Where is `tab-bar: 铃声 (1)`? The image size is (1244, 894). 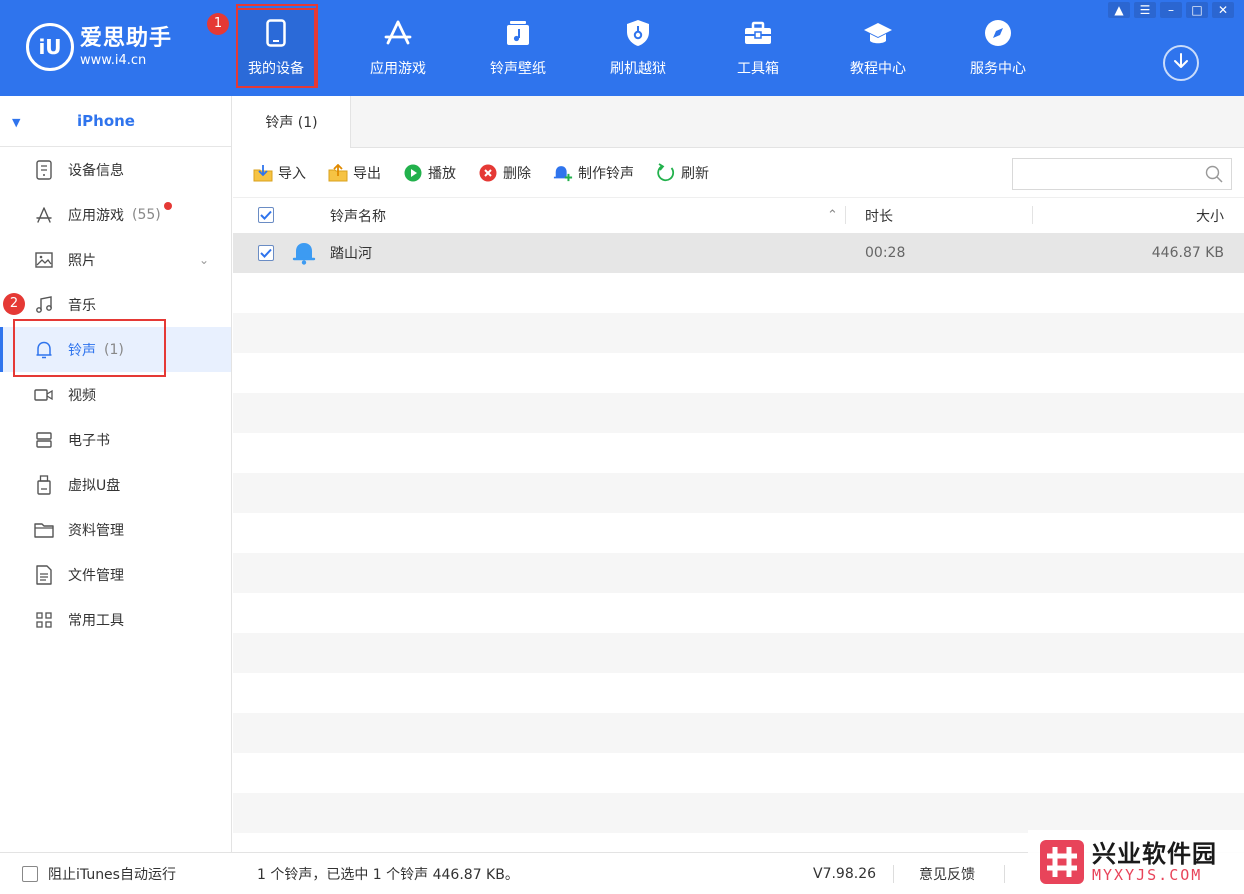
tab-bar: 铃声 (1) is located at coordinates (738, 122).